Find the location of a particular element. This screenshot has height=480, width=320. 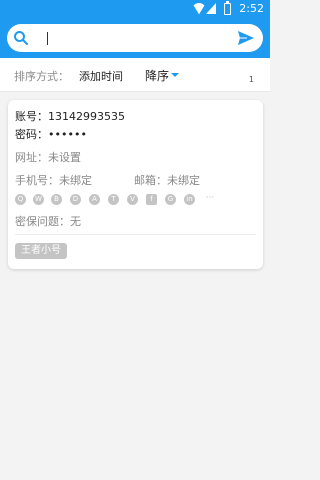

more-icon: ··· is located at coordinates (210, 199).